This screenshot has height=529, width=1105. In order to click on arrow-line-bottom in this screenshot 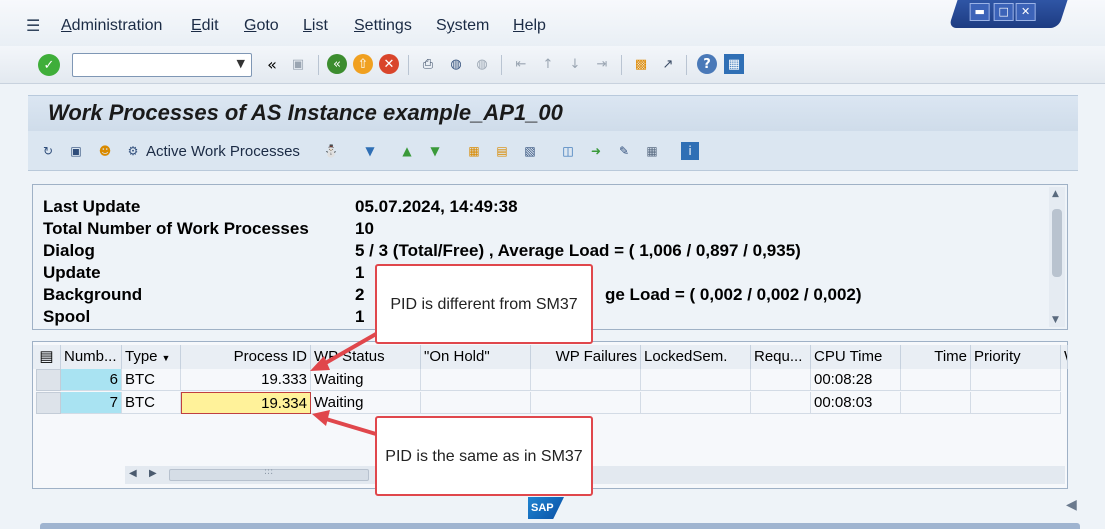, I will do `click(351, 426)`.